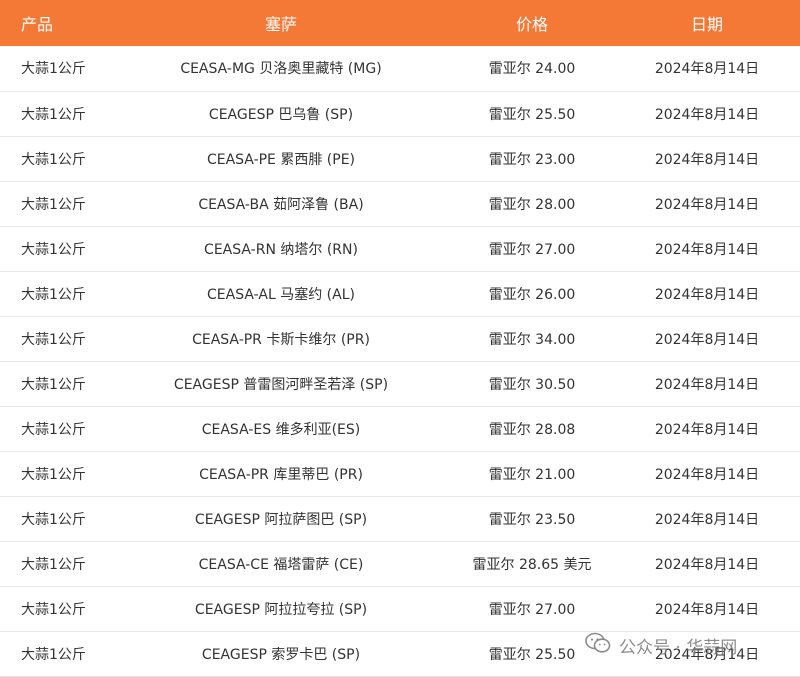  Describe the element at coordinates (532, 519) in the screenshot. I see `cell-price: 雷亚尔 23.50` at that location.